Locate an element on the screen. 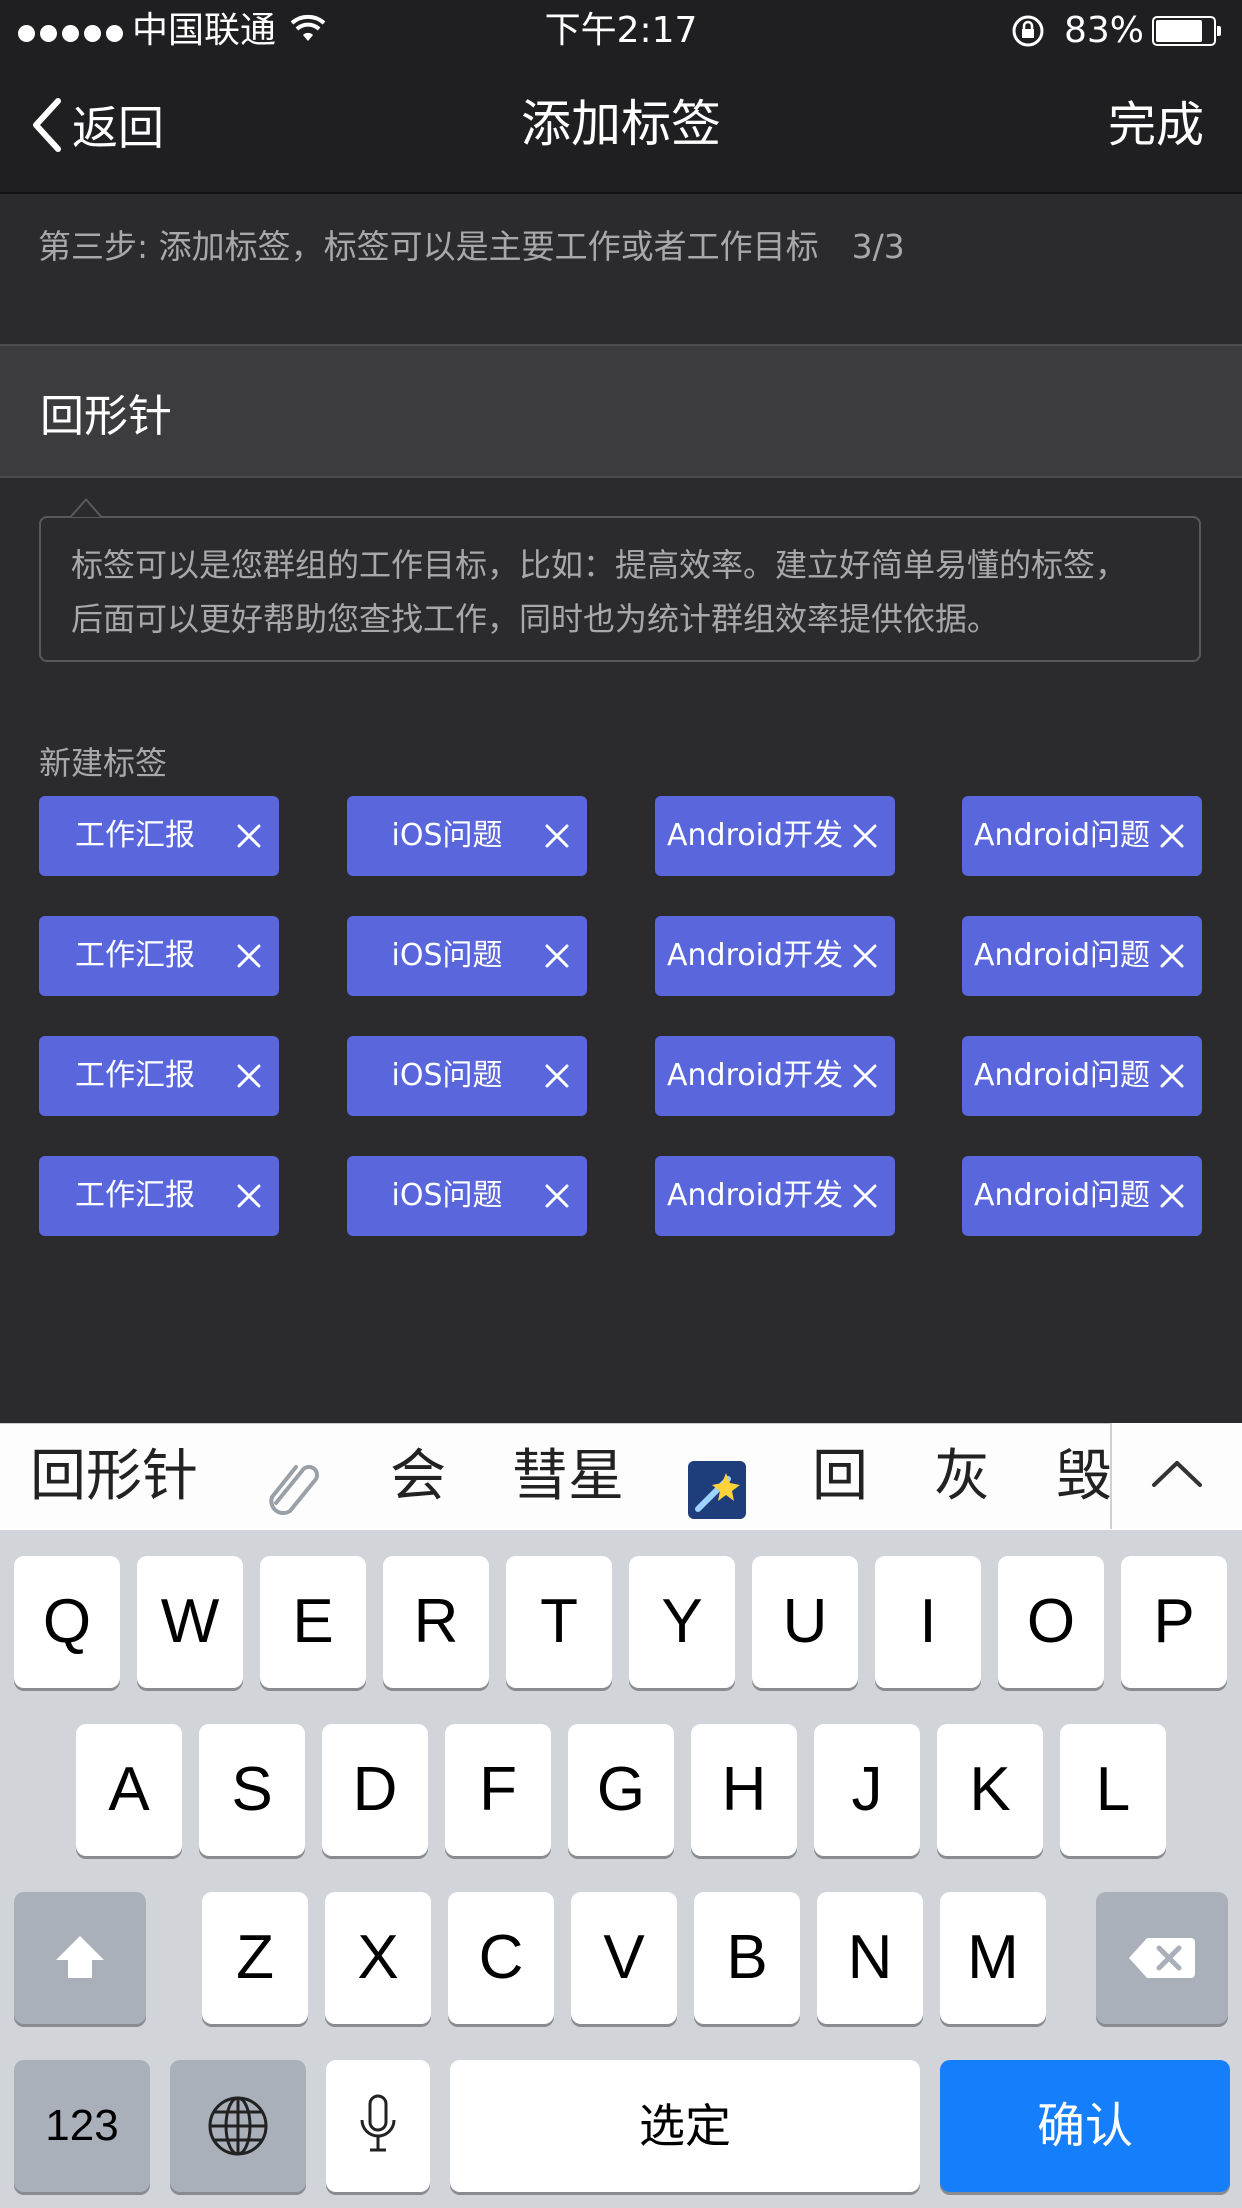 This screenshot has height=2208, width=1242. key-s: S is located at coordinates (252, 1790).